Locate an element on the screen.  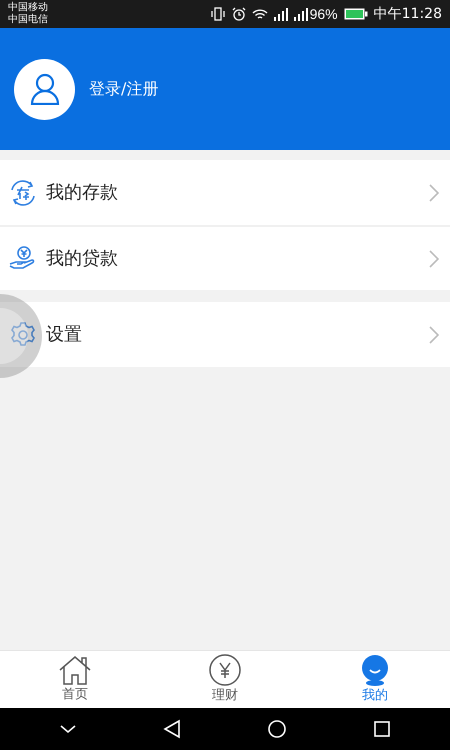
alarm-icon is located at coordinates (239, 14).